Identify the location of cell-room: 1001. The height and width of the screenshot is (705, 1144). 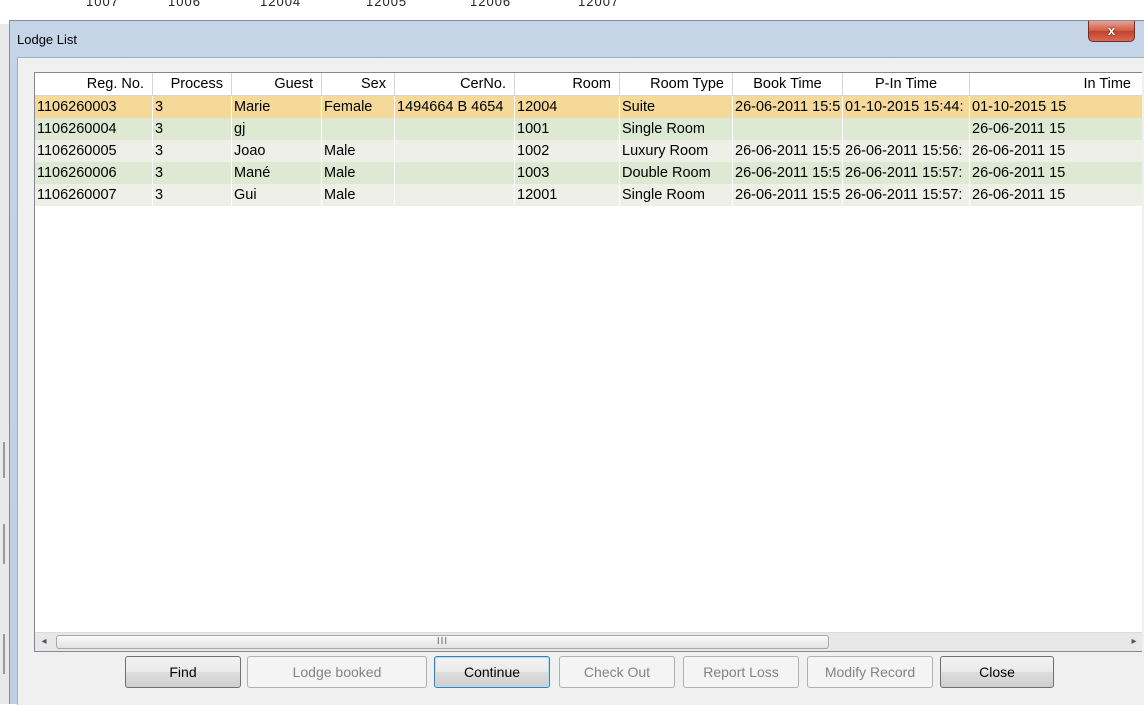
(567, 129).